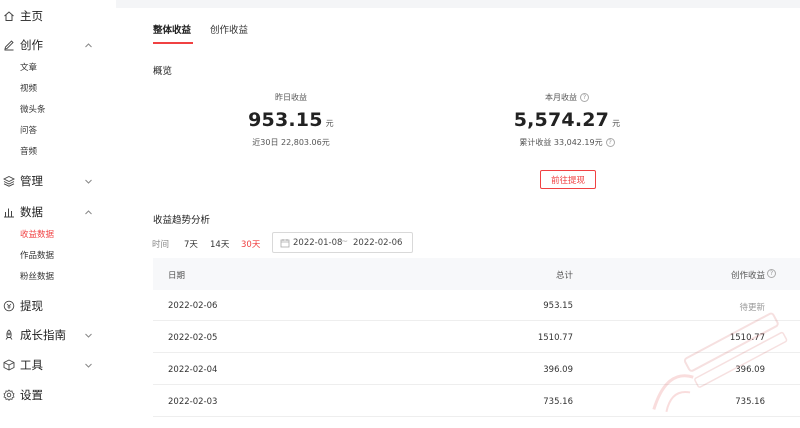 This screenshot has width=800, height=428. Describe the element at coordinates (193, 370) in the screenshot. I see `cell-date: 2022-02-04` at that location.